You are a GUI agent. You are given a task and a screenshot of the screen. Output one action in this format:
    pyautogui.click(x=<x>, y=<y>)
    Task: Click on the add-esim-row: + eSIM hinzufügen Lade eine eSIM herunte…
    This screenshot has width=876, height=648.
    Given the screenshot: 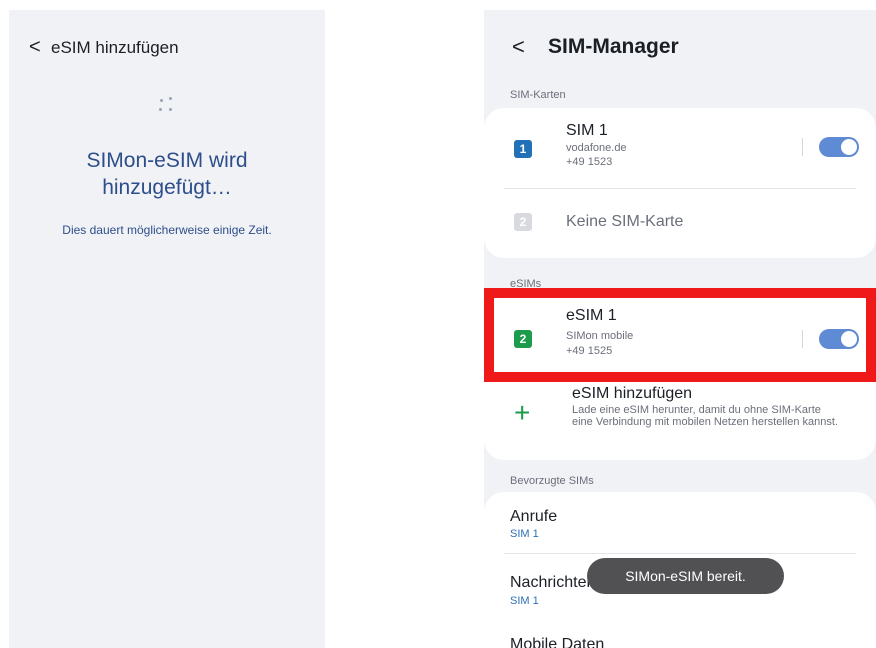 What is the action you would take?
    pyautogui.click(x=680, y=418)
    